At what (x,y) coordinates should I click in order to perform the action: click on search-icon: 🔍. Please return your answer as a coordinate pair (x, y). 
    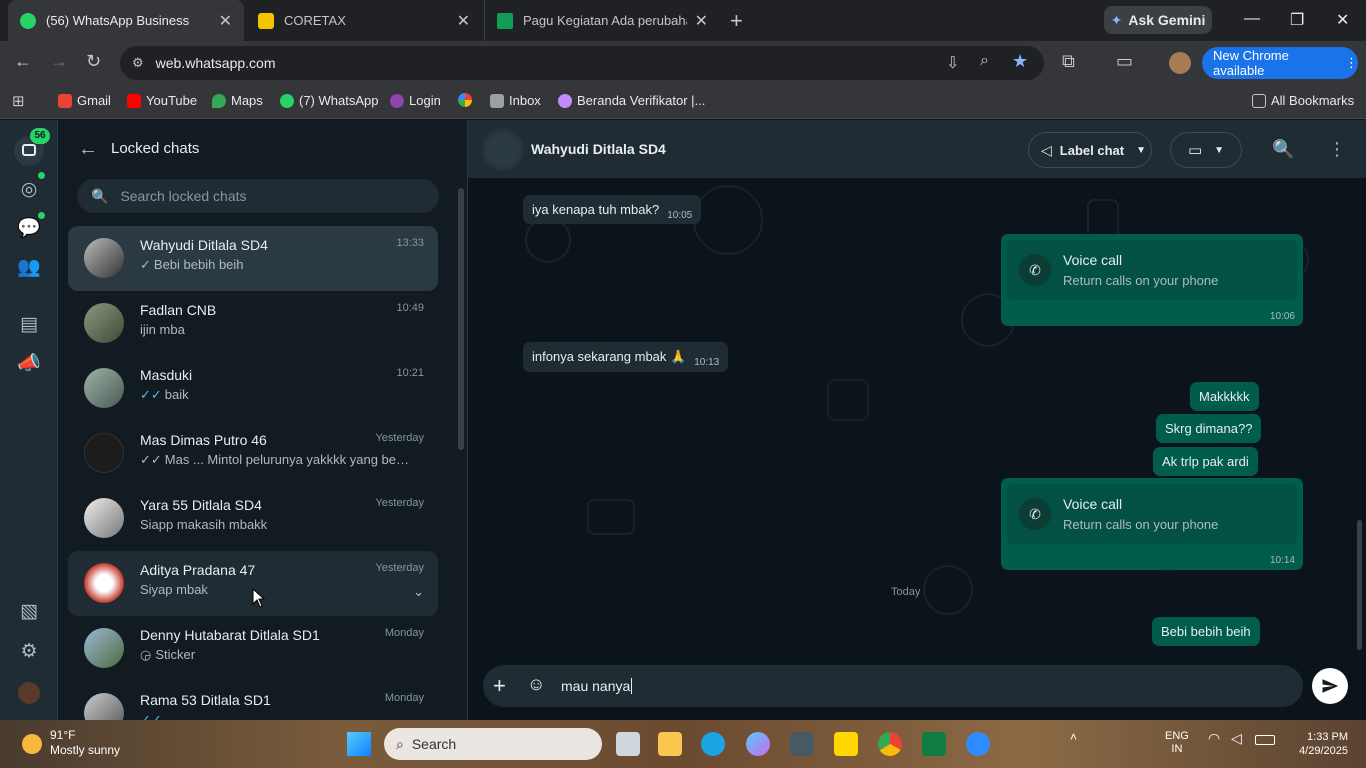
    Looking at the image, I should click on (1283, 149).